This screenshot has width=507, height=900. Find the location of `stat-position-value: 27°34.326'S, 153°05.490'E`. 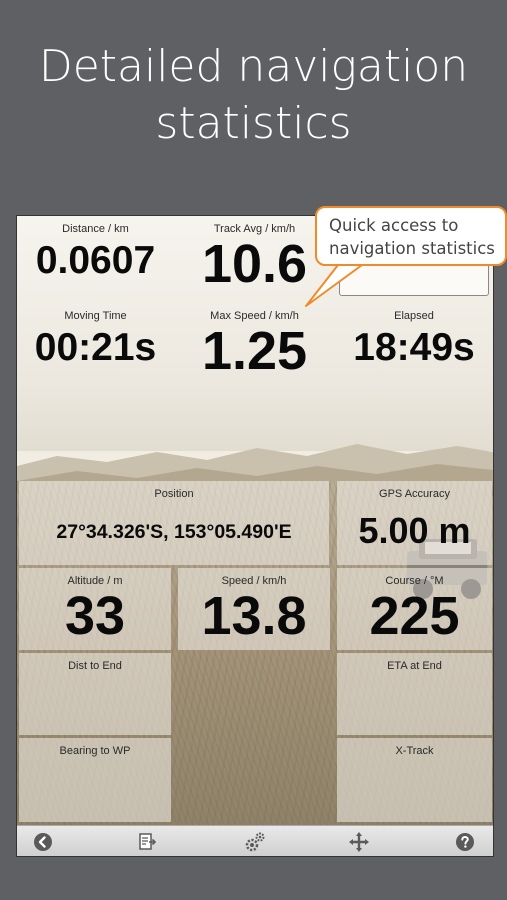

stat-position-value: 27°34.326'S, 153°05.490'E is located at coordinates (174, 532).